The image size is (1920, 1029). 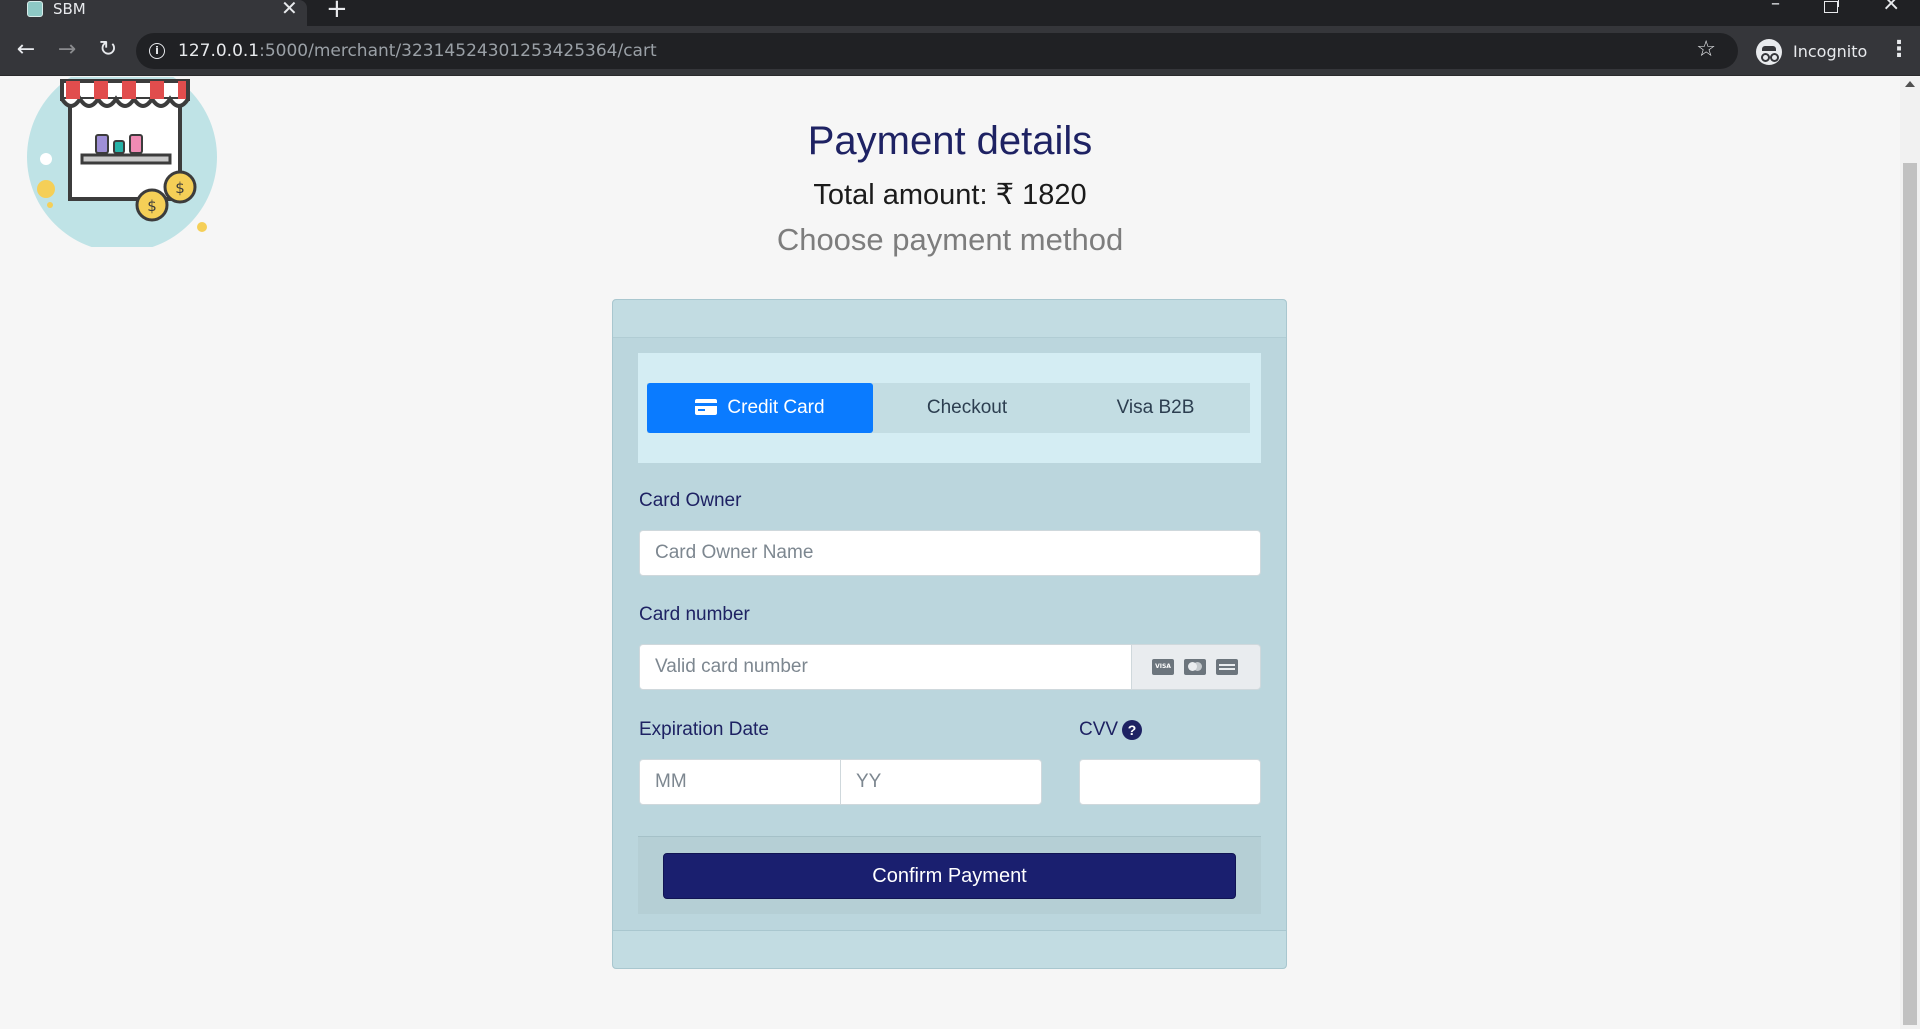 I want to click on bookmark-star-icon: ☆, so click(x=1706, y=50).